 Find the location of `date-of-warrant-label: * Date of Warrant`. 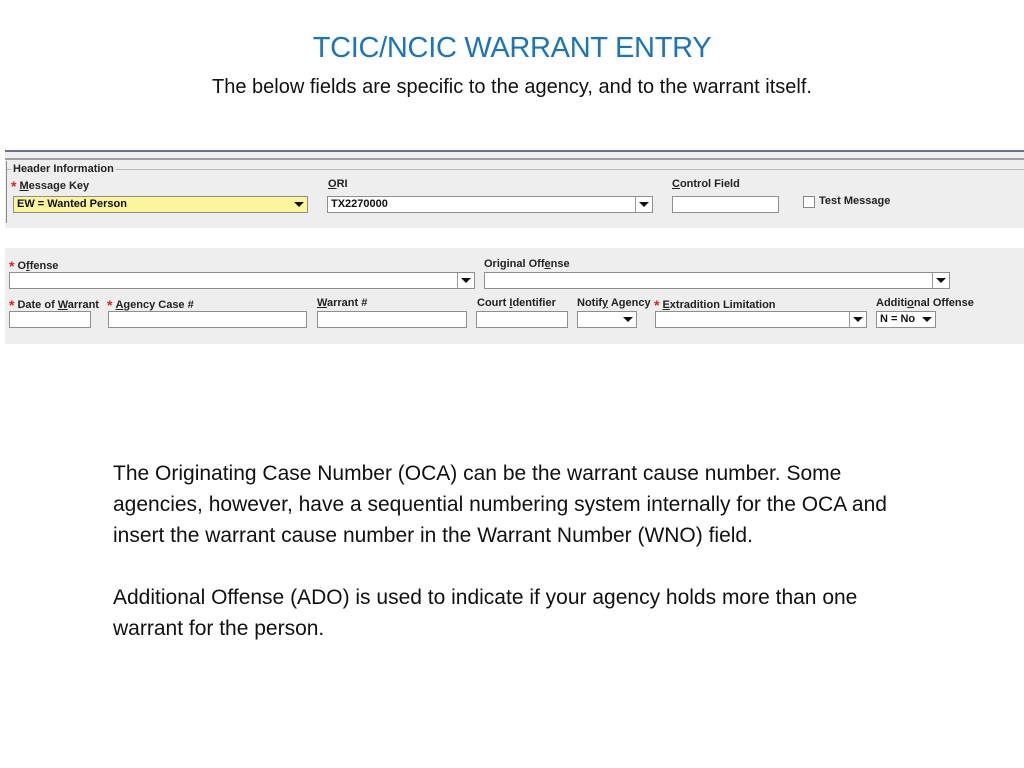

date-of-warrant-label: * Date of Warrant is located at coordinates (54, 305).